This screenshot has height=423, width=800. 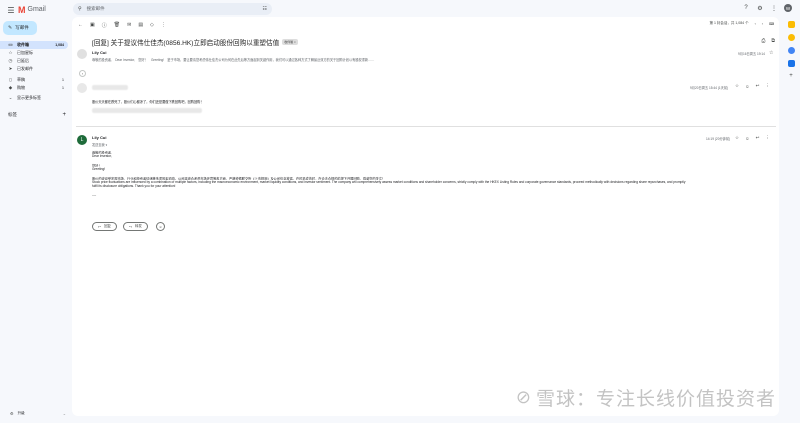 What do you see at coordinates (148, 102) in the screenshot?
I see `message-2-body: 股价天天都在跌死了，股价们心都凉了，你们还是要做下跌回购吧，回购回购！` at bounding box center [148, 102].